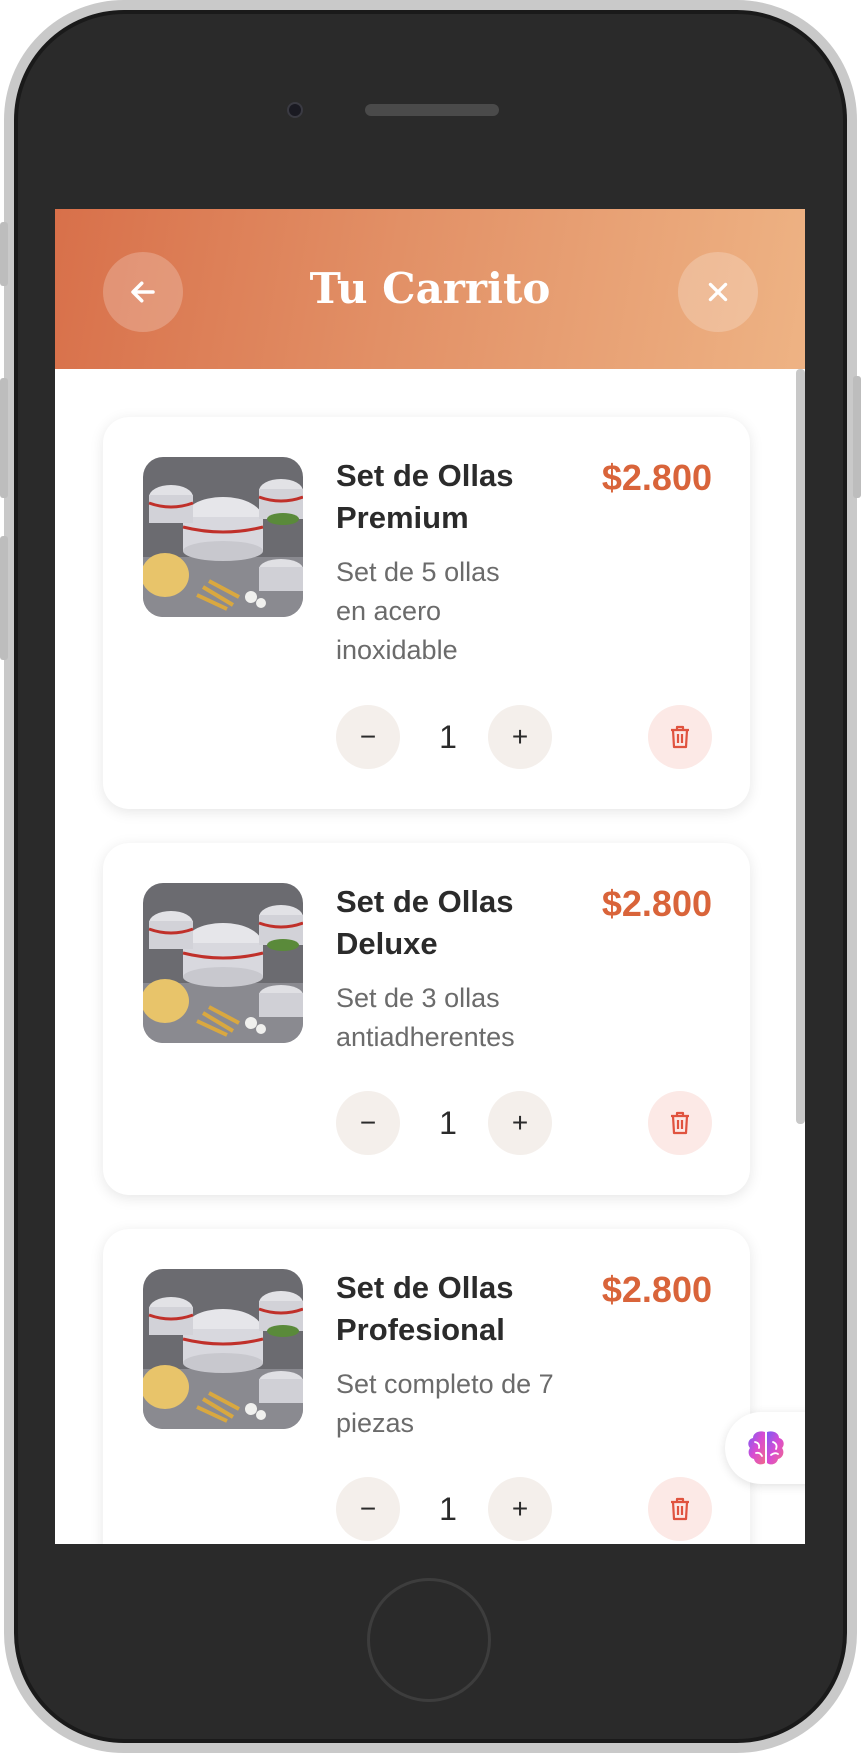 This screenshot has width=861, height=1753. Describe the element at coordinates (418, 611) in the screenshot. I see `product-description: Set de 5 ollas en acero inoxidable` at that location.